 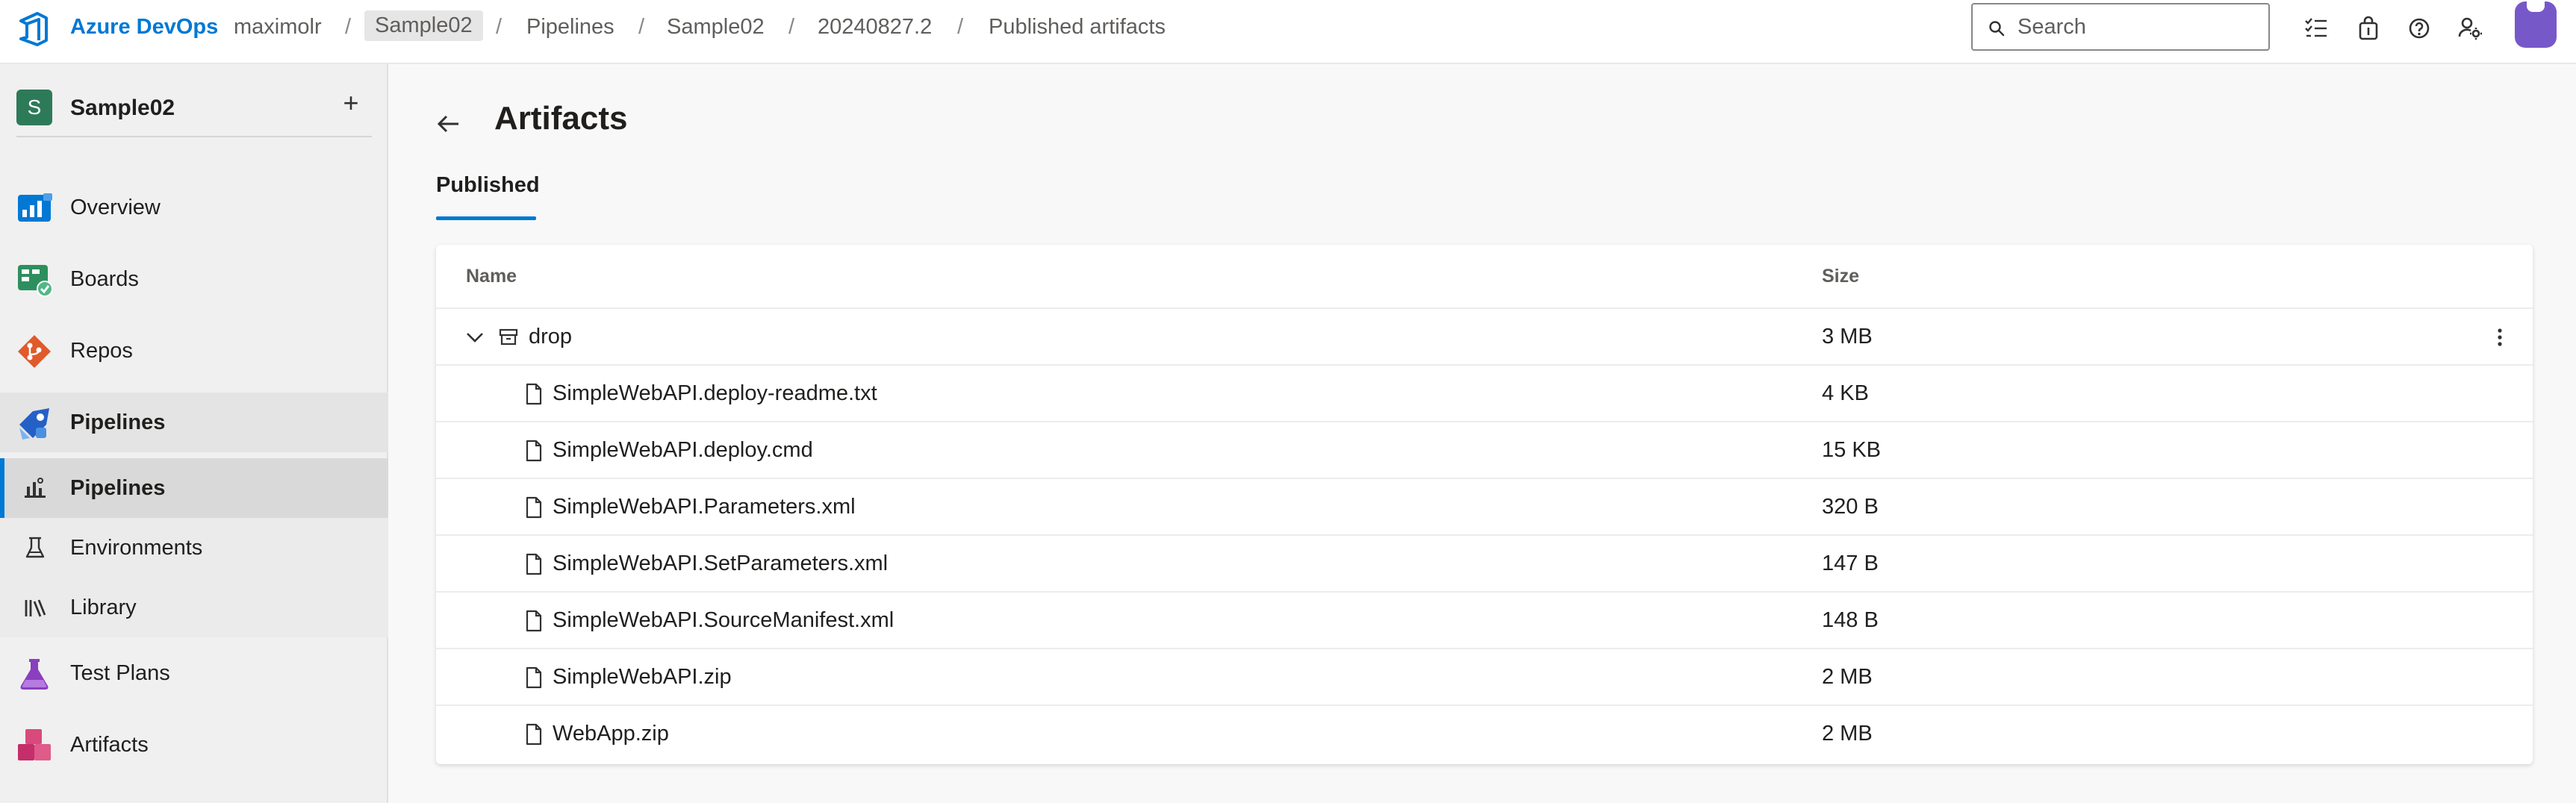 I want to click on add-icon: +, so click(x=351, y=103).